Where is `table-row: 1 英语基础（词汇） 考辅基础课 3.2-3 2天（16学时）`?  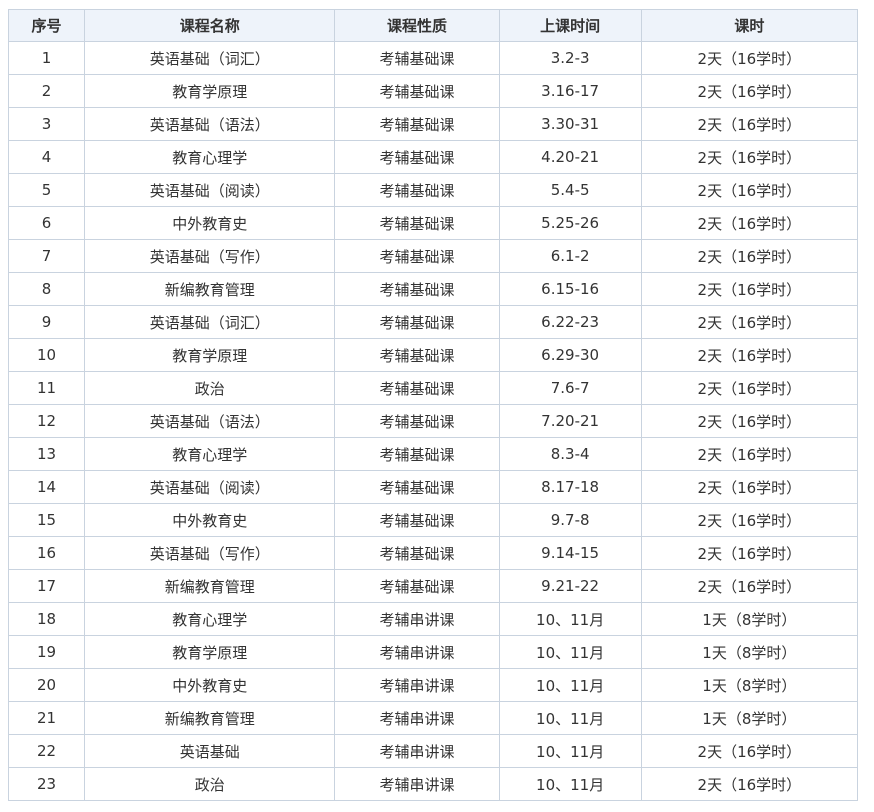 table-row: 1 英语基础（词汇） 考辅基础课 3.2-3 2天（16学时） is located at coordinates (433, 58).